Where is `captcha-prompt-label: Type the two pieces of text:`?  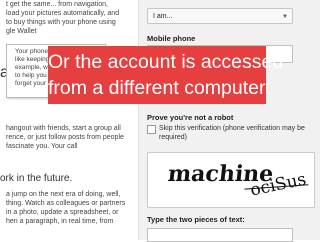
captcha-prompt-label: Type the two pieces of text: is located at coordinates (196, 219).